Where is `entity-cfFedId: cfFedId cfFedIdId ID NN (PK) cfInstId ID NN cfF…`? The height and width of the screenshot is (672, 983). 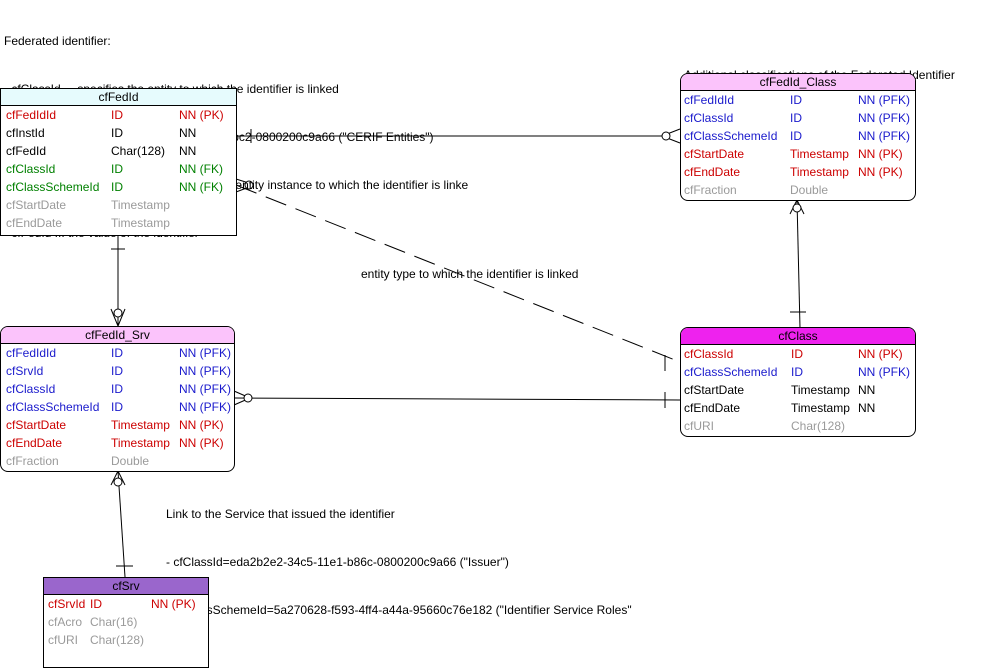 entity-cfFedId: cfFedId cfFedIdId ID NN (PK) cfInstId ID NN cfF… is located at coordinates (118, 162).